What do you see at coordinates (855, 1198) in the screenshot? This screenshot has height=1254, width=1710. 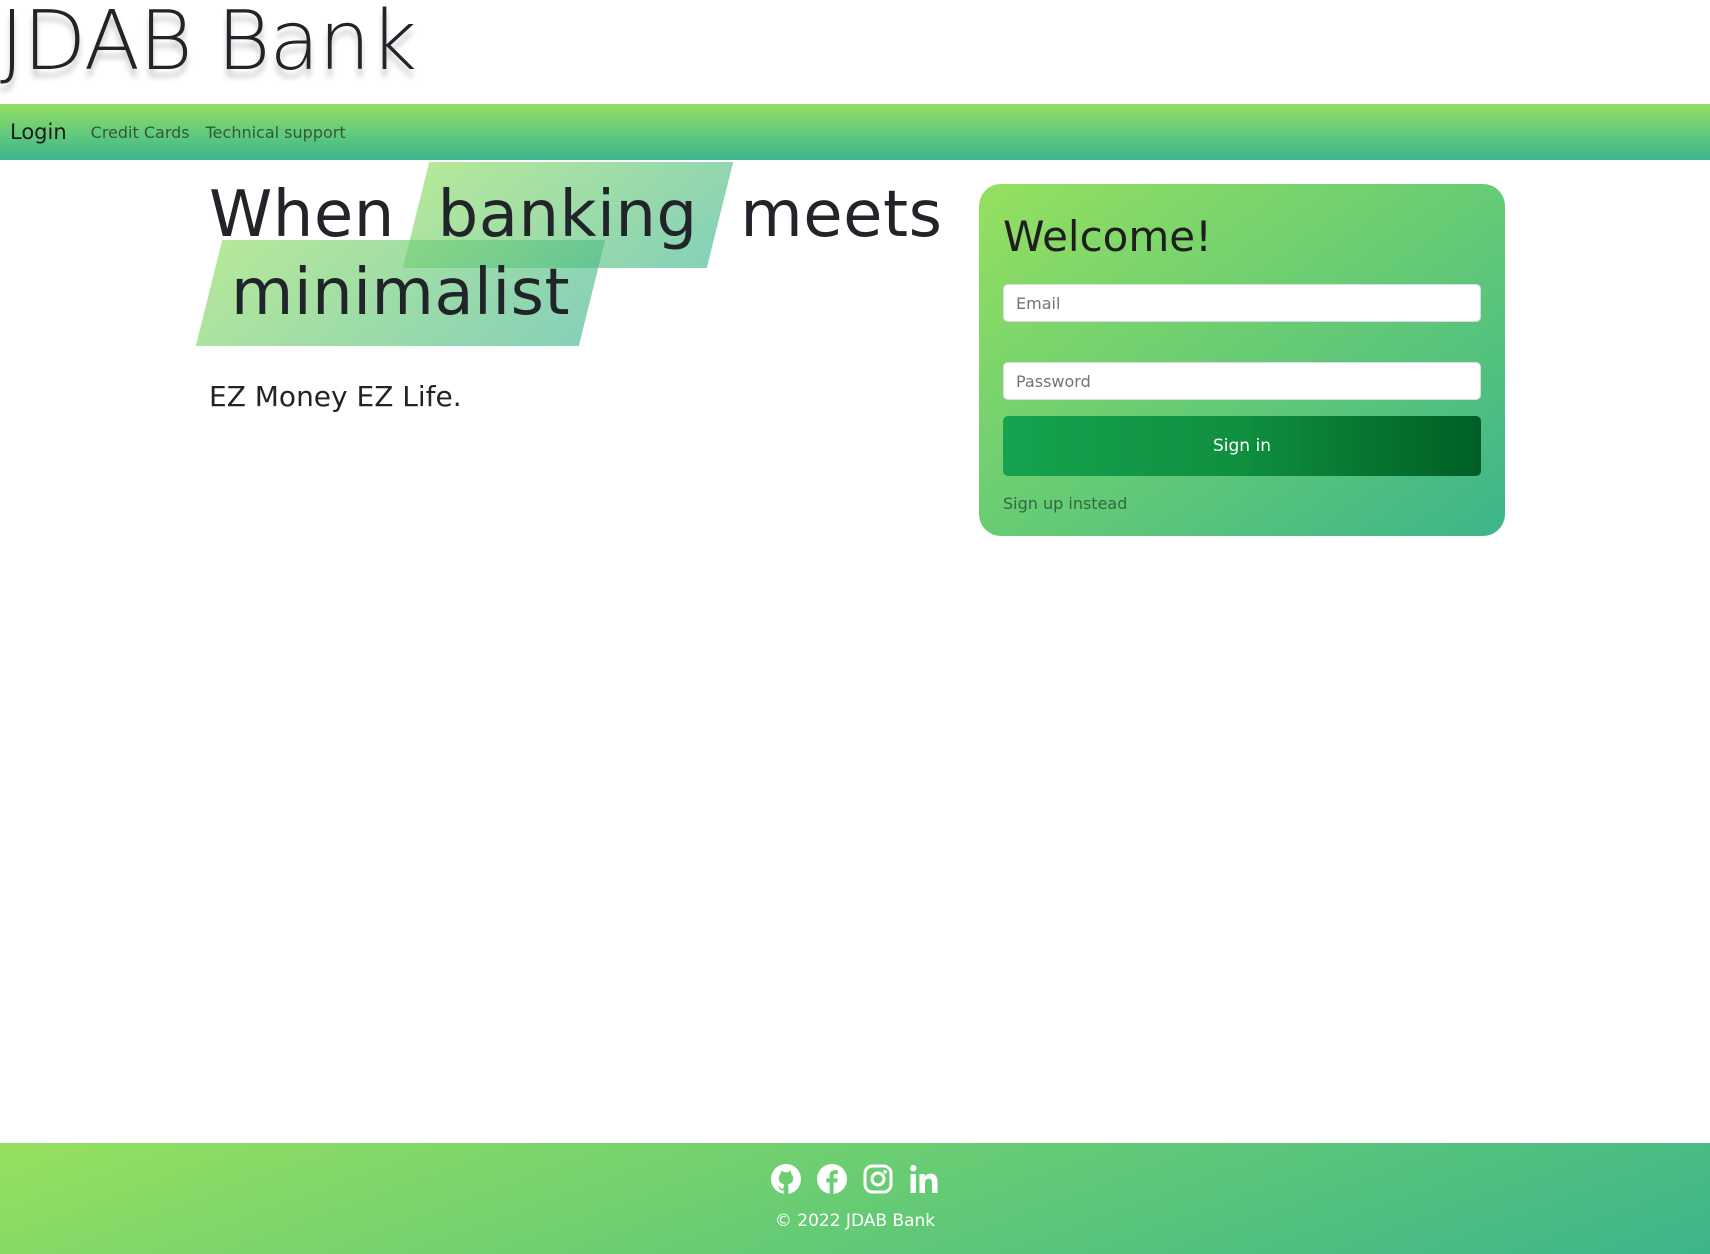 I see `footer: © 2022 JDAB Bank` at bounding box center [855, 1198].